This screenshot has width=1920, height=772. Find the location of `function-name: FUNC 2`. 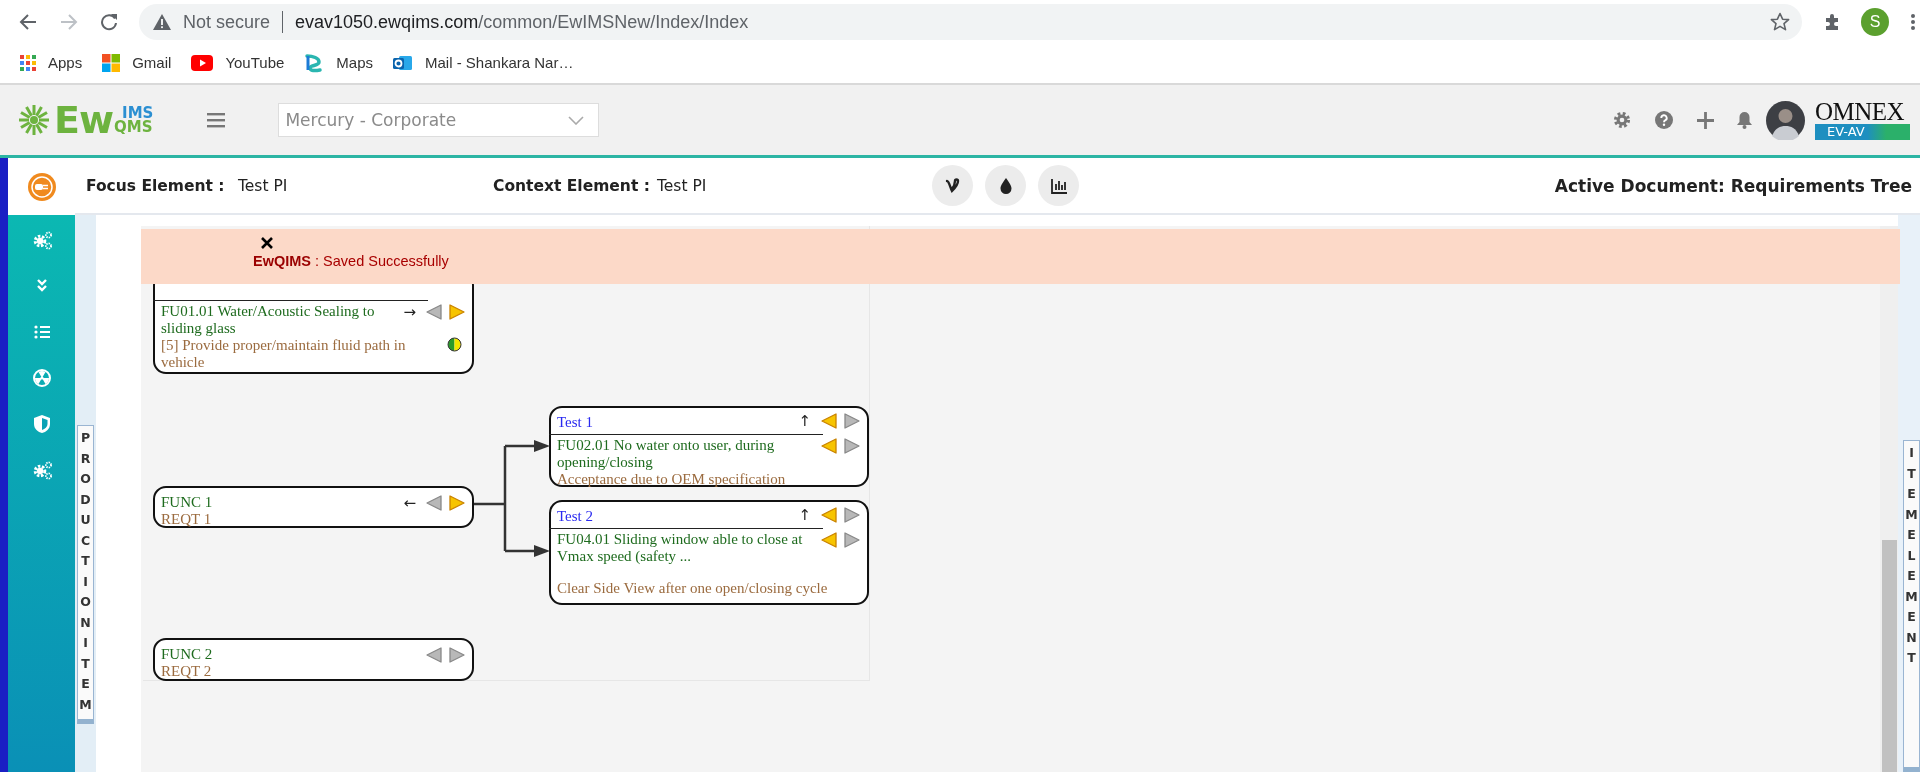

function-name: FUNC 2 is located at coordinates (187, 654).